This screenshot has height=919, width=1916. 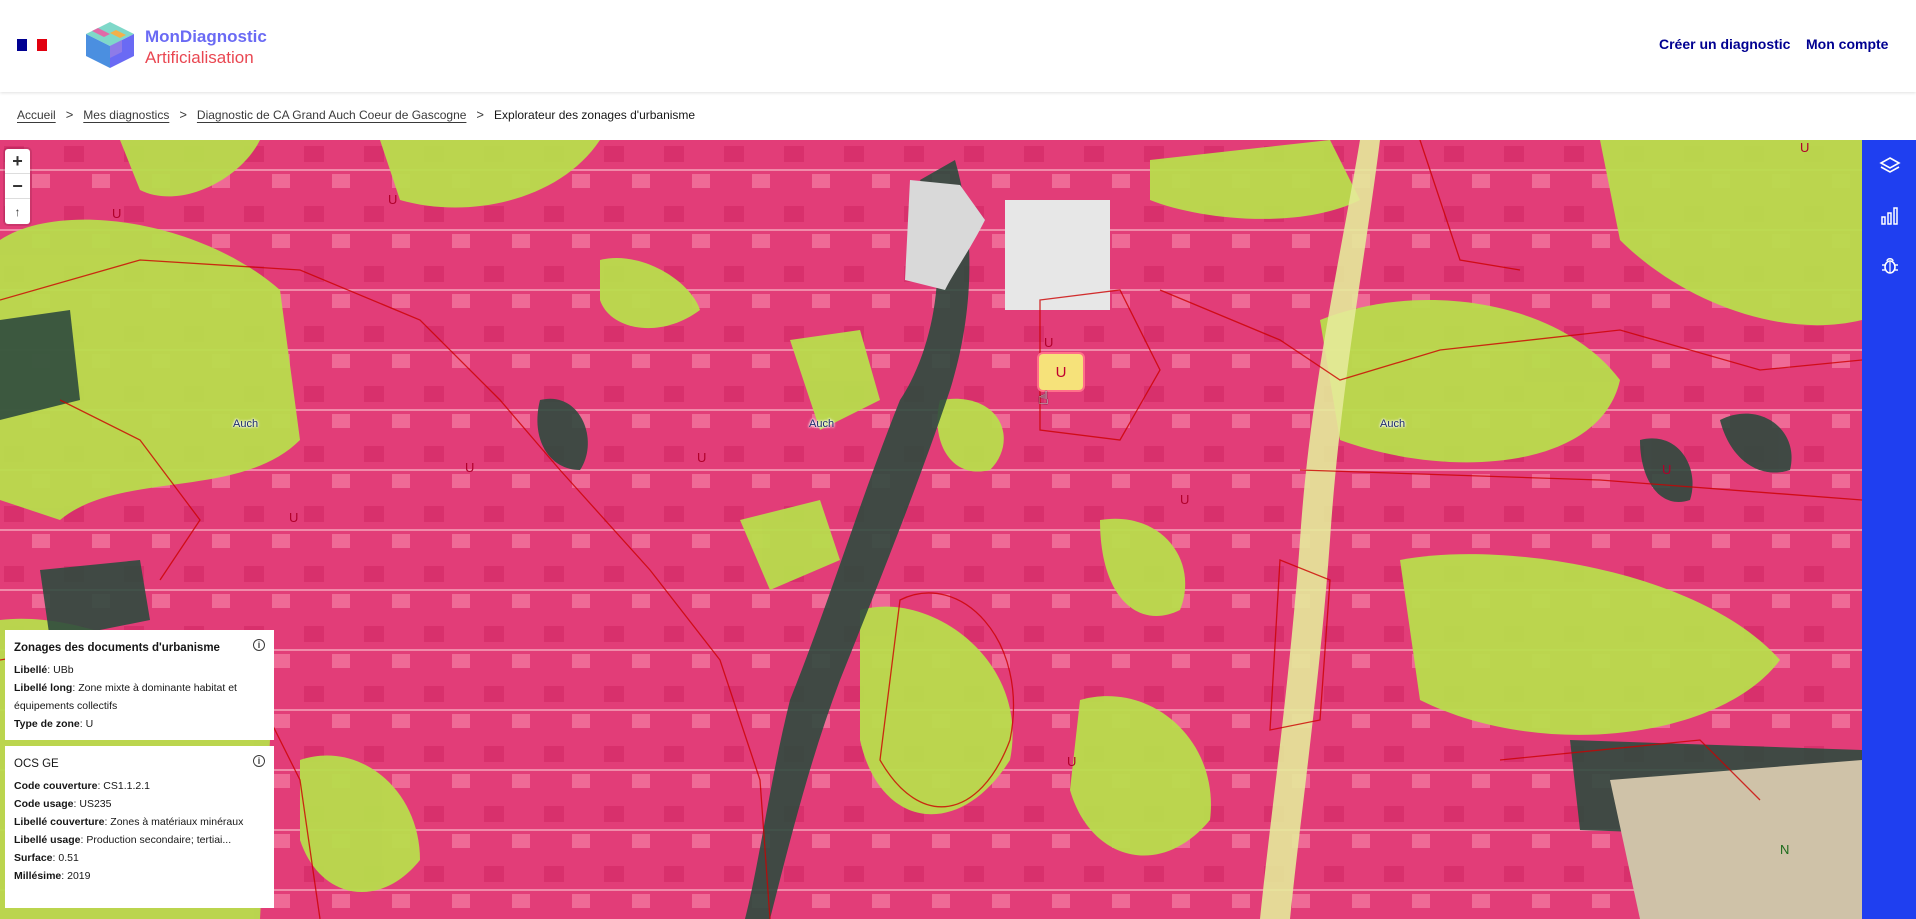 What do you see at coordinates (1043, 398) in the screenshot?
I see `hand-cursor-icon: ☝` at bounding box center [1043, 398].